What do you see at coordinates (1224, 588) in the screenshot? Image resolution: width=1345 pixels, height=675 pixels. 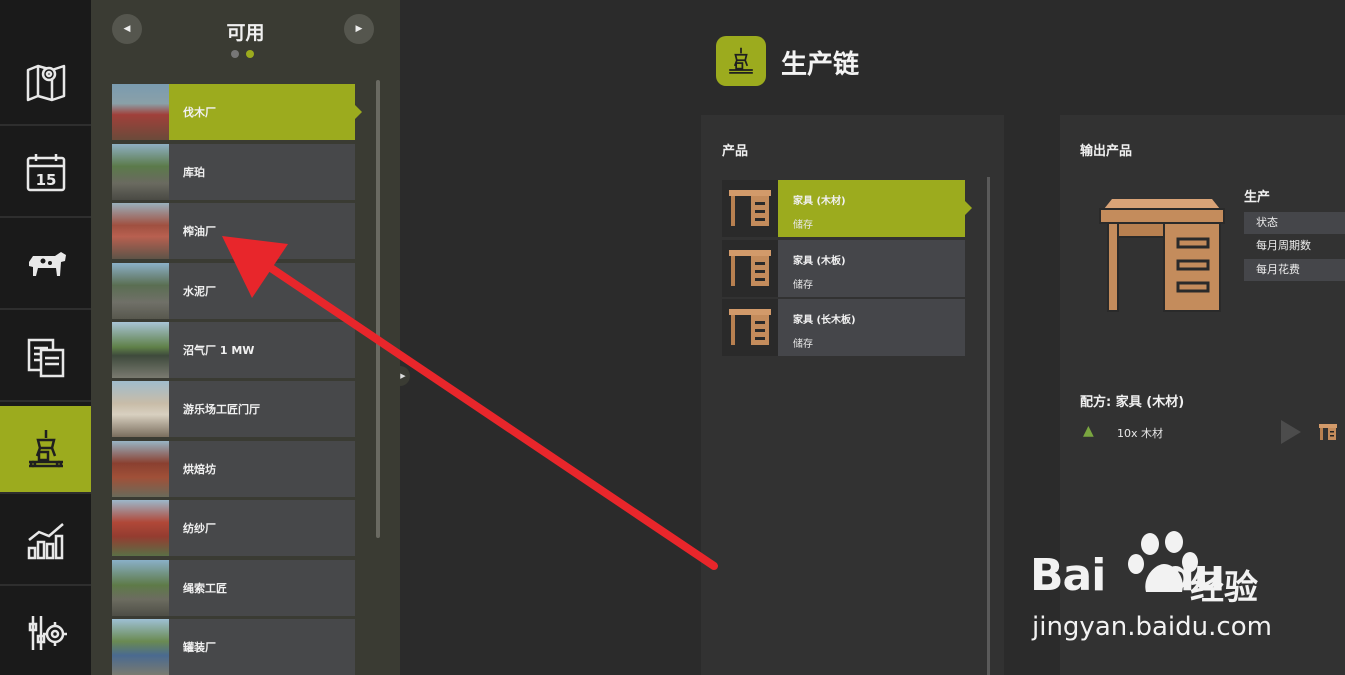 I see `watermark-cn: 经验` at bounding box center [1224, 588].